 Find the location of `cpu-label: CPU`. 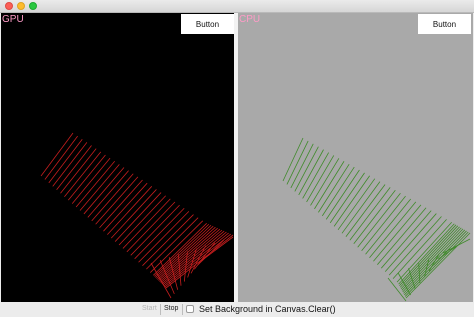

cpu-label: CPU is located at coordinates (250, 19).